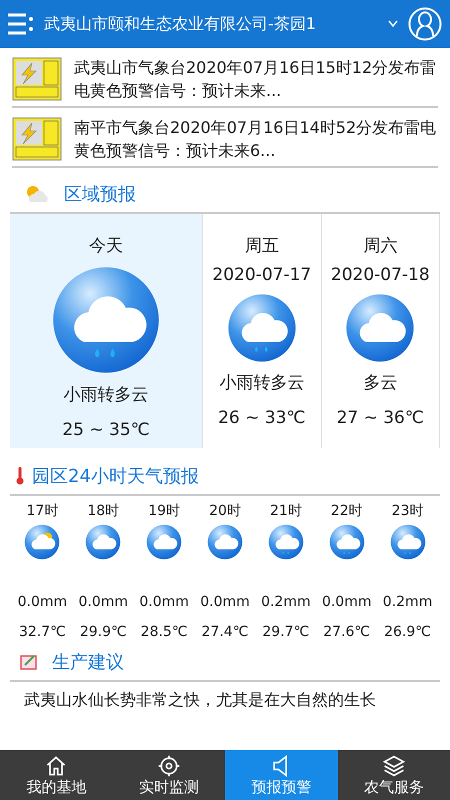  Describe the element at coordinates (286, 511) in the screenshot. I see `hour-label: 21时` at that location.